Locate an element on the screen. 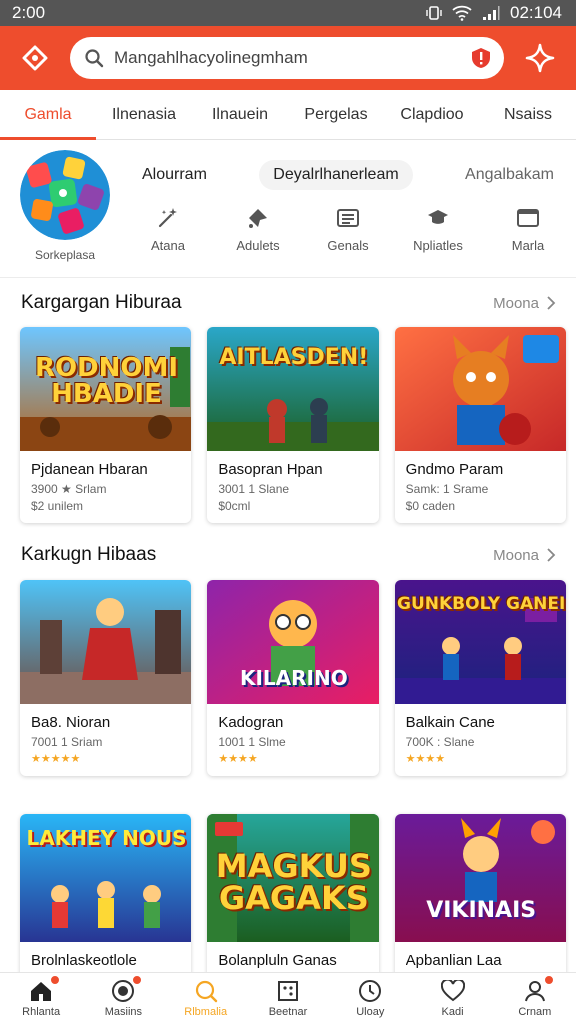 The image size is (576, 1024). wifi-icon is located at coordinates (462, 13).